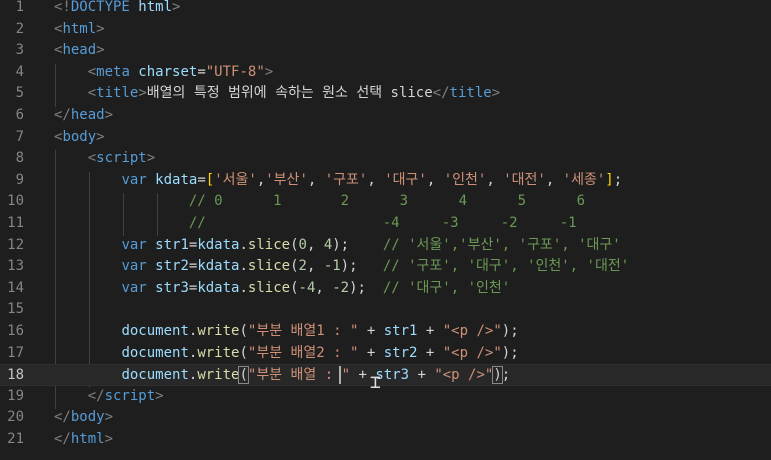 The width and height of the screenshot is (771, 460). What do you see at coordinates (15, 244) in the screenshot?
I see `line-number: 12` at bounding box center [15, 244].